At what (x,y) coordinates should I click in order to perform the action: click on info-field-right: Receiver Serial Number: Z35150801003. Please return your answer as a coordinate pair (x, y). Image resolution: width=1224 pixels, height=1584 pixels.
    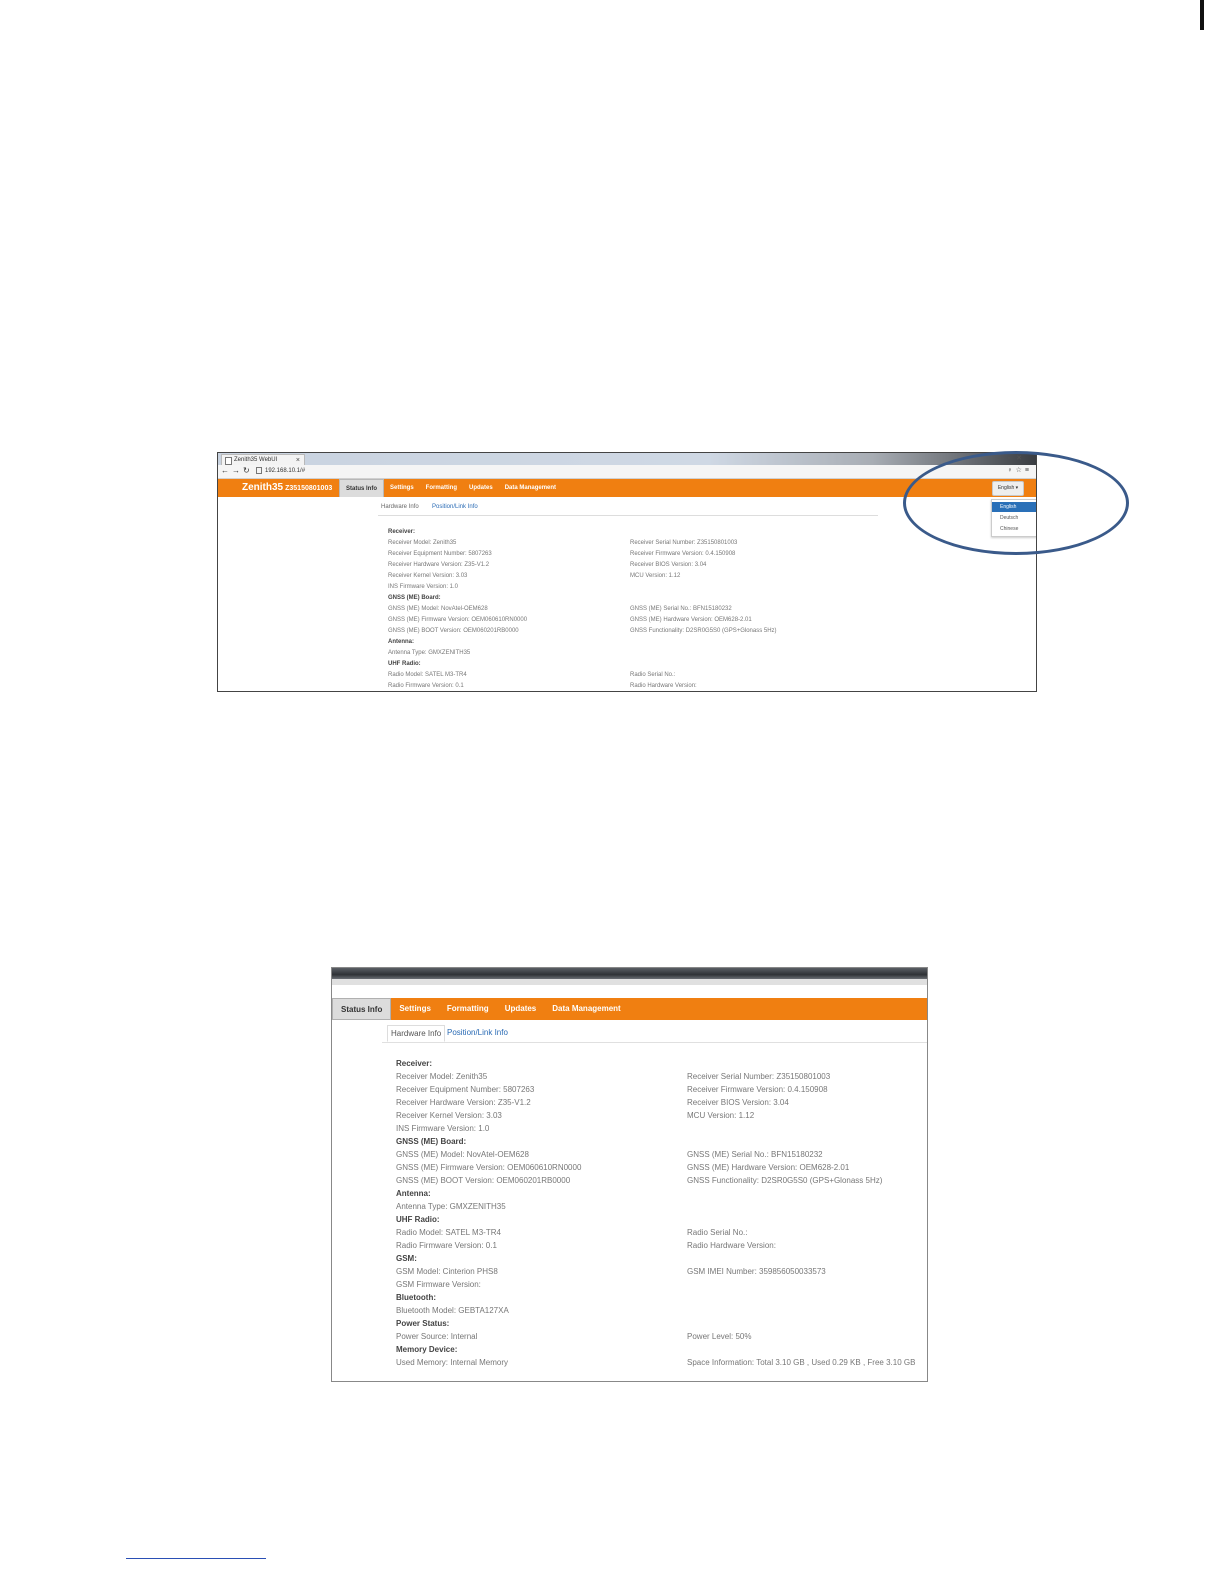
    Looking at the image, I should click on (684, 543).